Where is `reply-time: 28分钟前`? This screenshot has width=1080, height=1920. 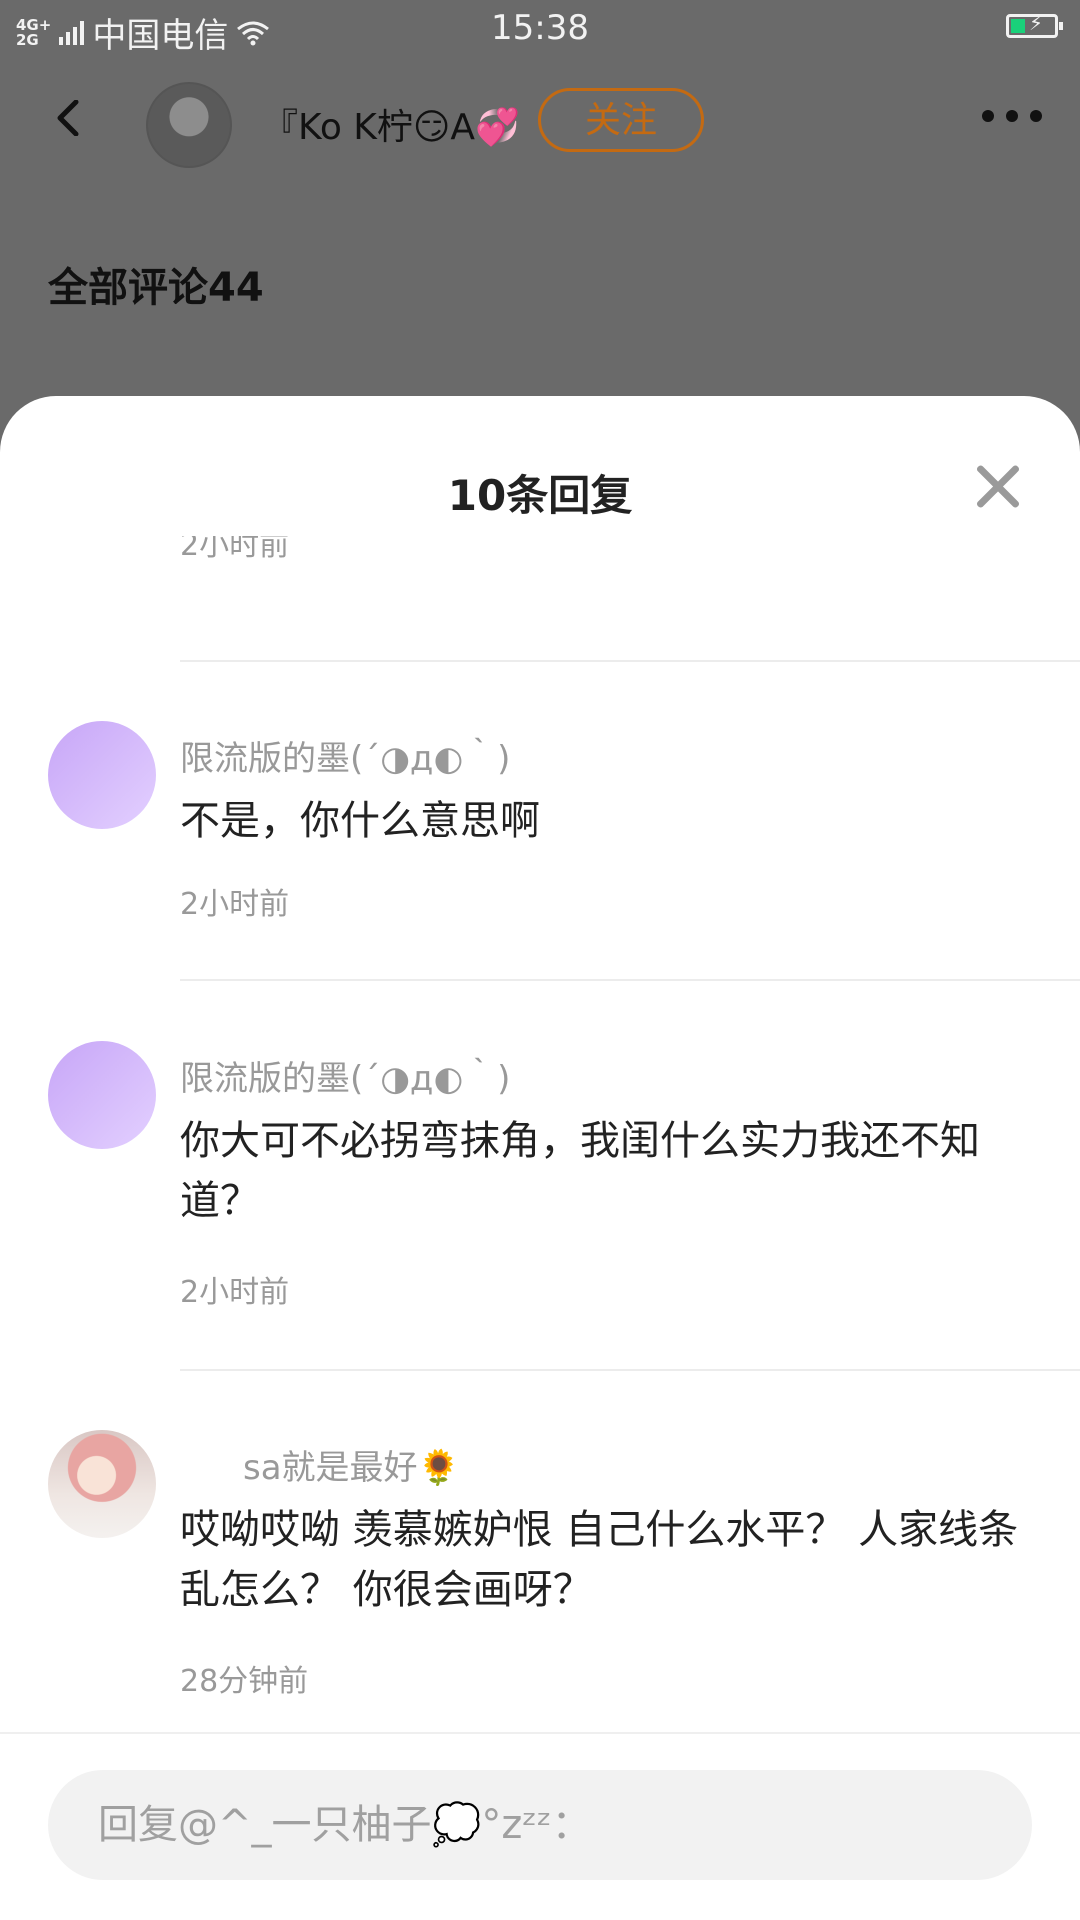 reply-time: 28分钟前 is located at coordinates (244, 1681).